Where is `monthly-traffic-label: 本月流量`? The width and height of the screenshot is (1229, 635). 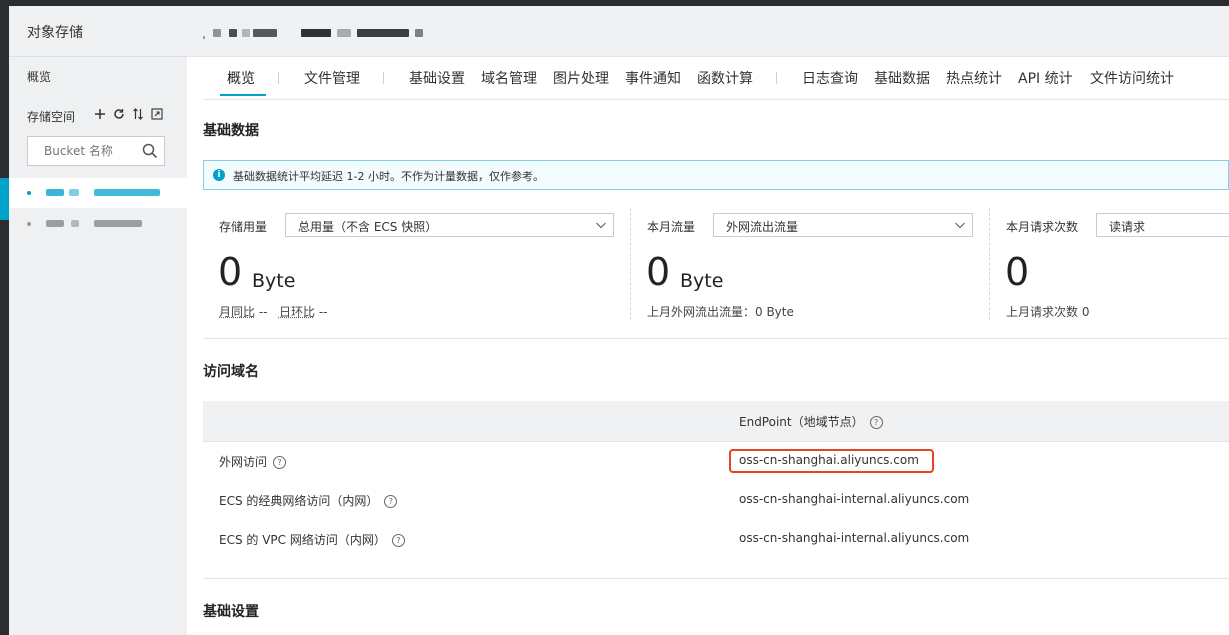
monthly-traffic-label: 本月流量 is located at coordinates (671, 227).